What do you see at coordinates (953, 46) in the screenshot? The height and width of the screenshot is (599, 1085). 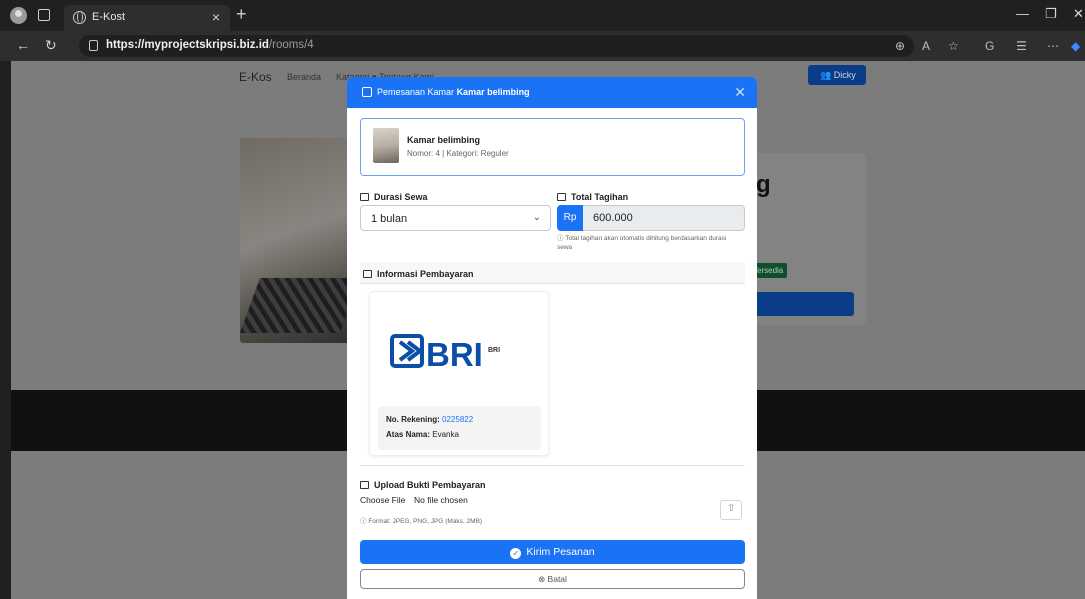 I see `favorite-star-icon: ☆` at bounding box center [953, 46].